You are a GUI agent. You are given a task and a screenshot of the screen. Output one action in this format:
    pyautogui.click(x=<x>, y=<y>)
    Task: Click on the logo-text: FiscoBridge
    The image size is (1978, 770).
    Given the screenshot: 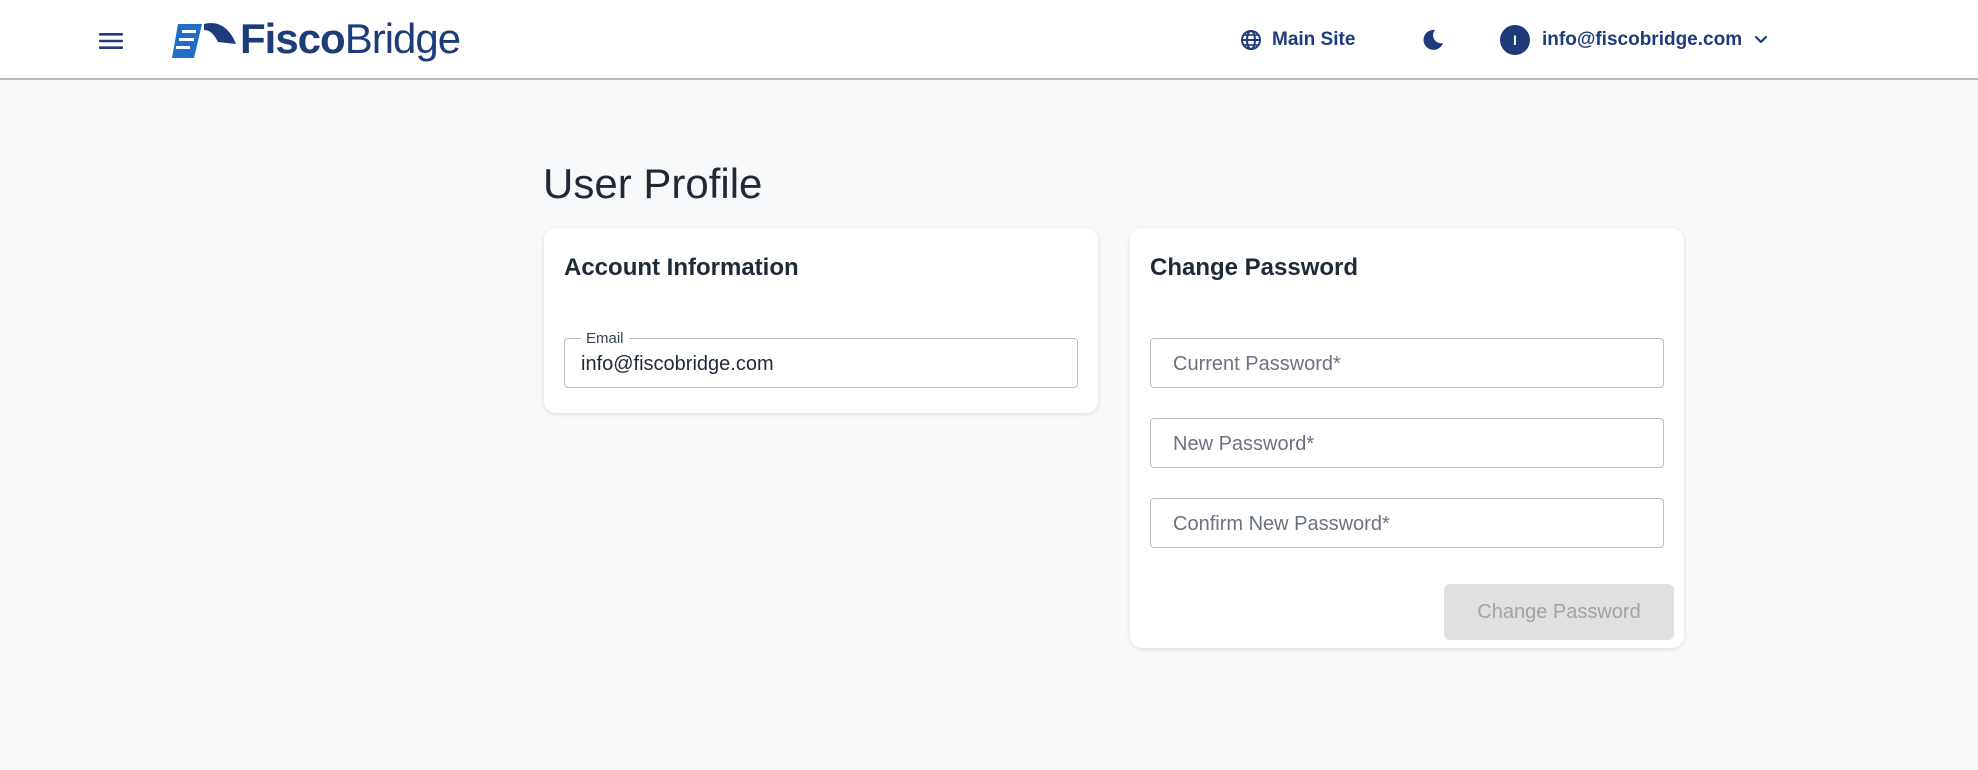 What is the action you would take?
    pyautogui.click(x=350, y=38)
    